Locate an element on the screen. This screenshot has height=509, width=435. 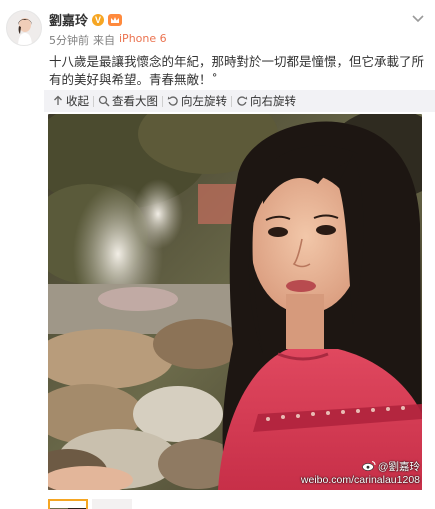
verified-v-icon: V is located at coordinates (98, 19).